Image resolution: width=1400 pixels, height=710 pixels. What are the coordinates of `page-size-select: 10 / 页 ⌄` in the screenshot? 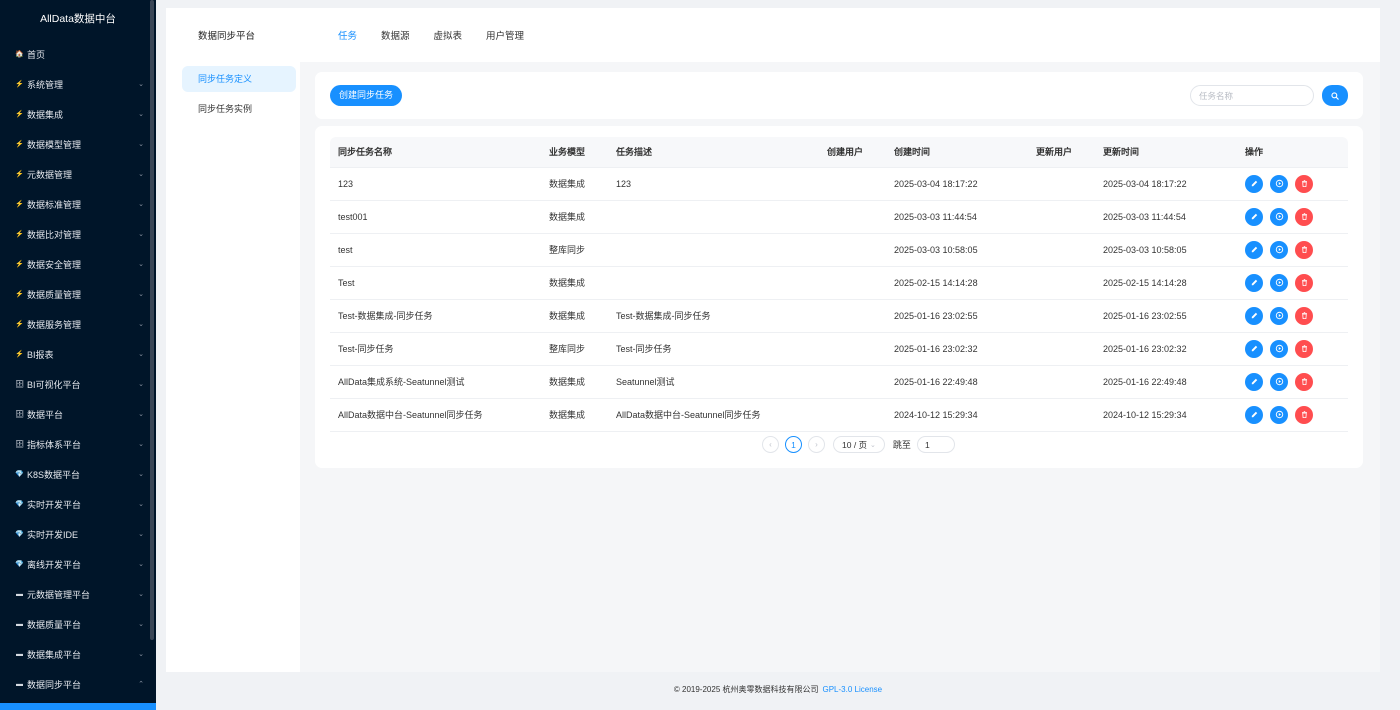 It's located at (859, 444).